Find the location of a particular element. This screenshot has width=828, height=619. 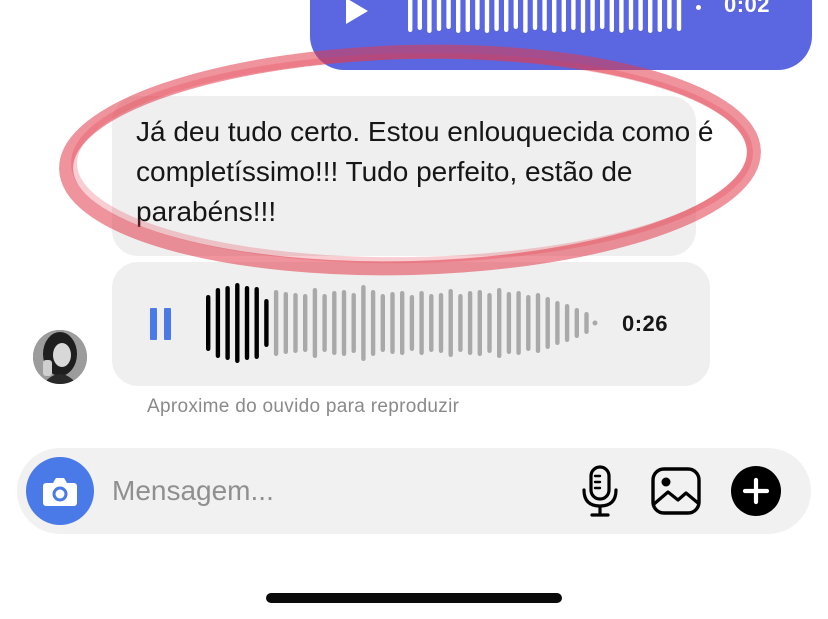

plus-icon is located at coordinates (756, 491).